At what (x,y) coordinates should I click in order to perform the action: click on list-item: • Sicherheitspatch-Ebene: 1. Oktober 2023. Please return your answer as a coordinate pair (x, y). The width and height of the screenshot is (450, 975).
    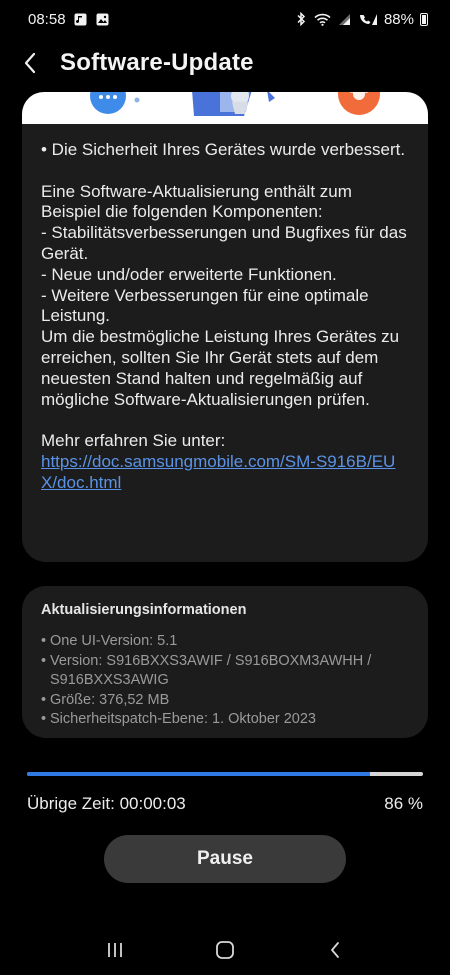
    Looking at the image, I should click on (178, 719).